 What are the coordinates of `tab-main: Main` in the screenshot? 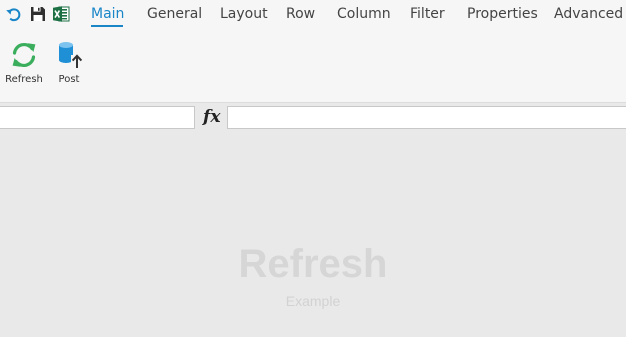 It's located at (107, 14).